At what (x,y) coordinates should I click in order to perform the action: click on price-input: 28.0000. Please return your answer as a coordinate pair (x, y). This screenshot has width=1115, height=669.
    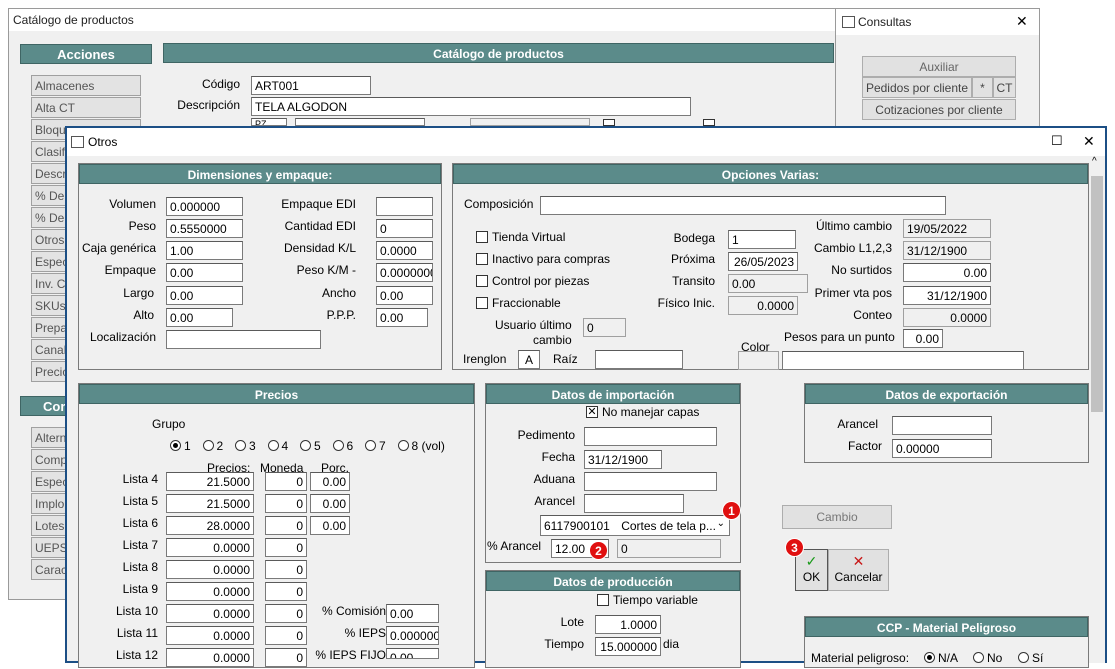
    Looking at the image, I should click on (210, 525).